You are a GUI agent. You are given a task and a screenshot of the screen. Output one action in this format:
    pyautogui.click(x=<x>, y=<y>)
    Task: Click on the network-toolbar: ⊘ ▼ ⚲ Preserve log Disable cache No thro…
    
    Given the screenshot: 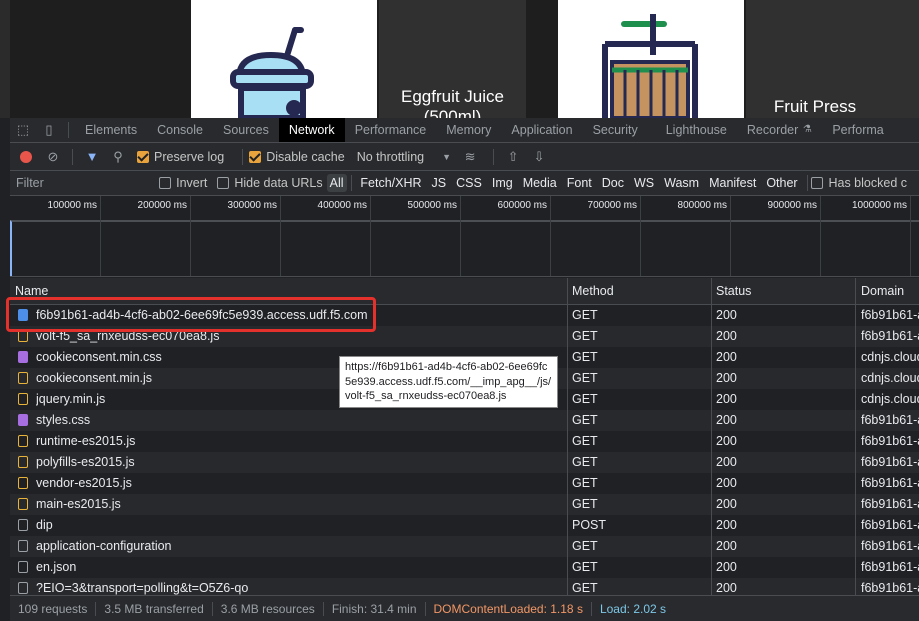 What is the action you would take?
    pyautogui.click(x=464, y=157)
    